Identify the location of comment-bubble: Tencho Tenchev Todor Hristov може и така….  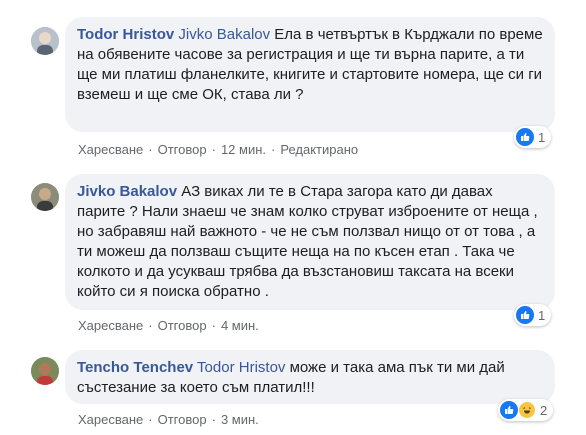
(310, 377).